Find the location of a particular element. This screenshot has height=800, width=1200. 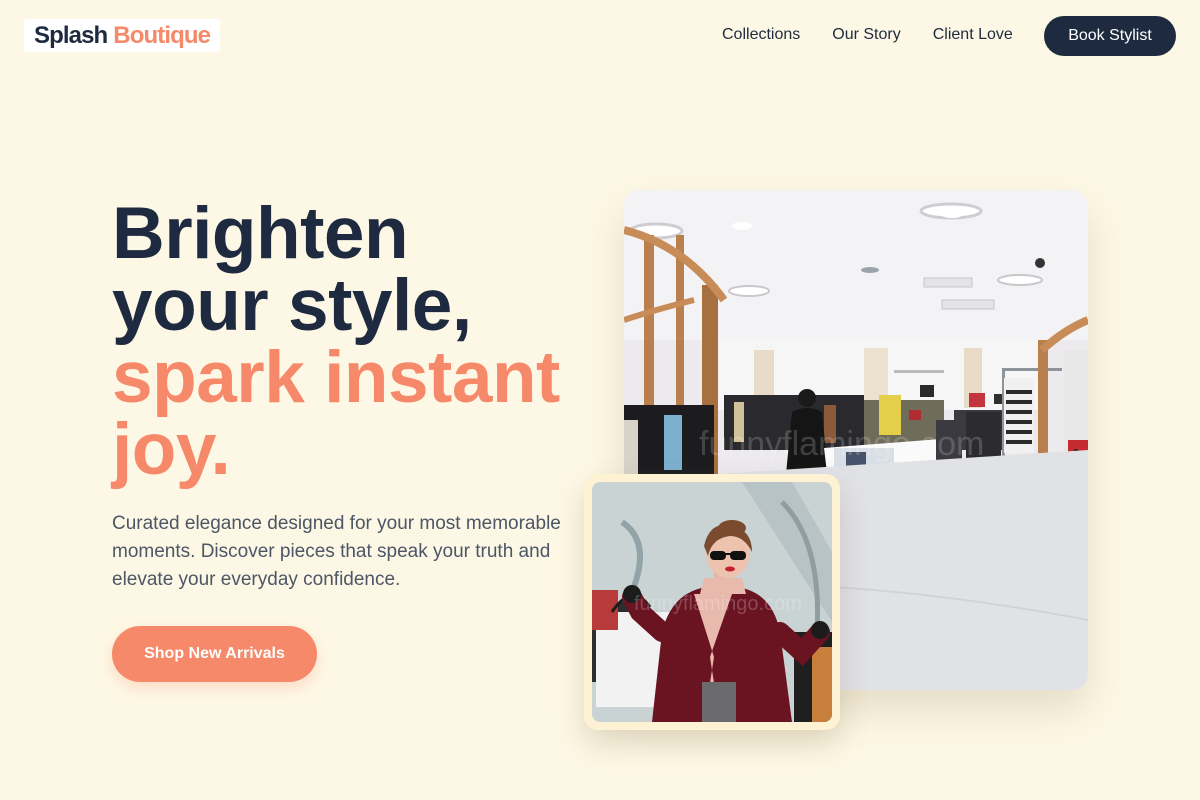

main-nav: Collections Our Story Client Love is located at coordinates (867, 35).